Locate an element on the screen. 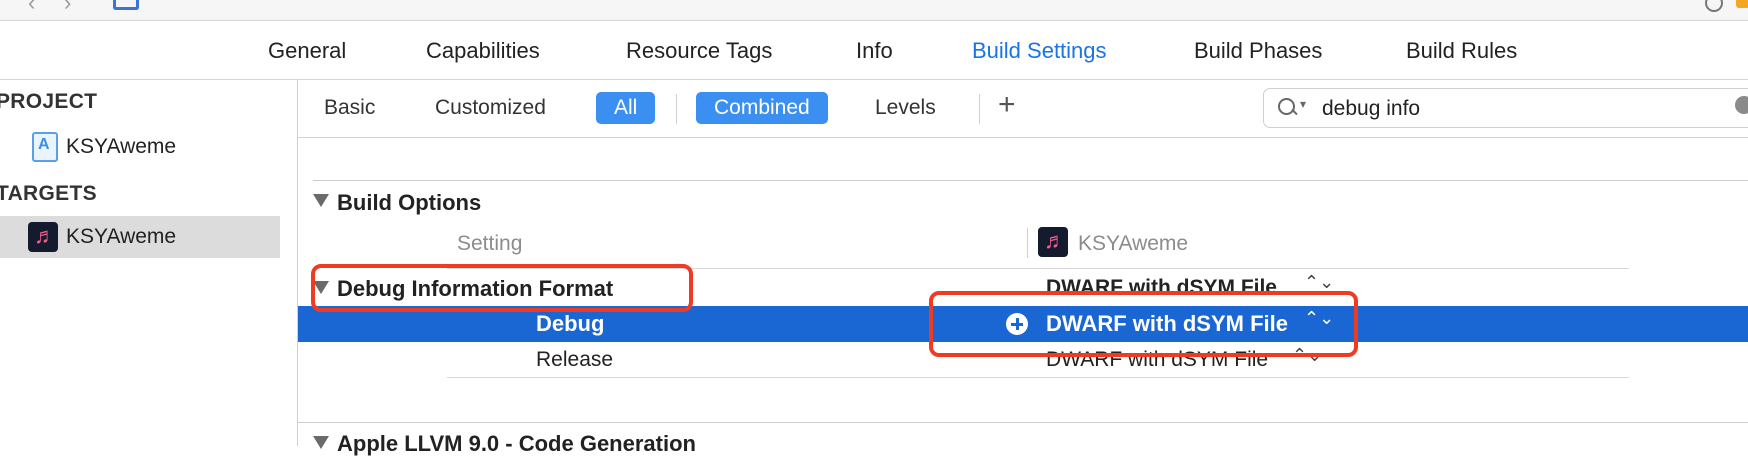  section-title: Build Options is located at coordinates (409, 202).